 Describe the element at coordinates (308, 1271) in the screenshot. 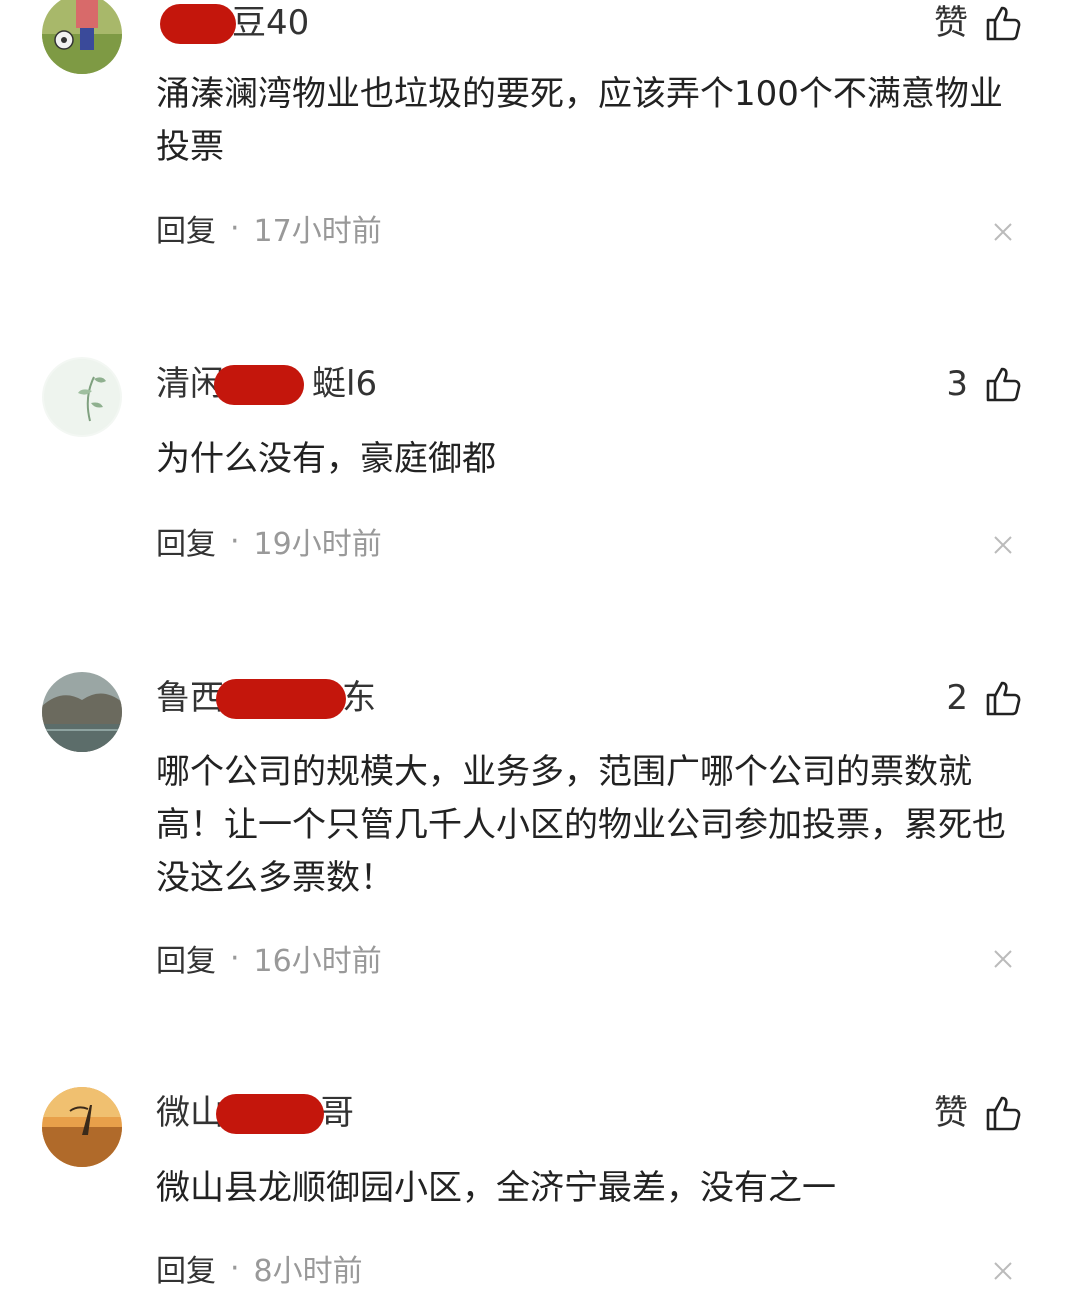

I see `timestamp: 8小时前` at that location.